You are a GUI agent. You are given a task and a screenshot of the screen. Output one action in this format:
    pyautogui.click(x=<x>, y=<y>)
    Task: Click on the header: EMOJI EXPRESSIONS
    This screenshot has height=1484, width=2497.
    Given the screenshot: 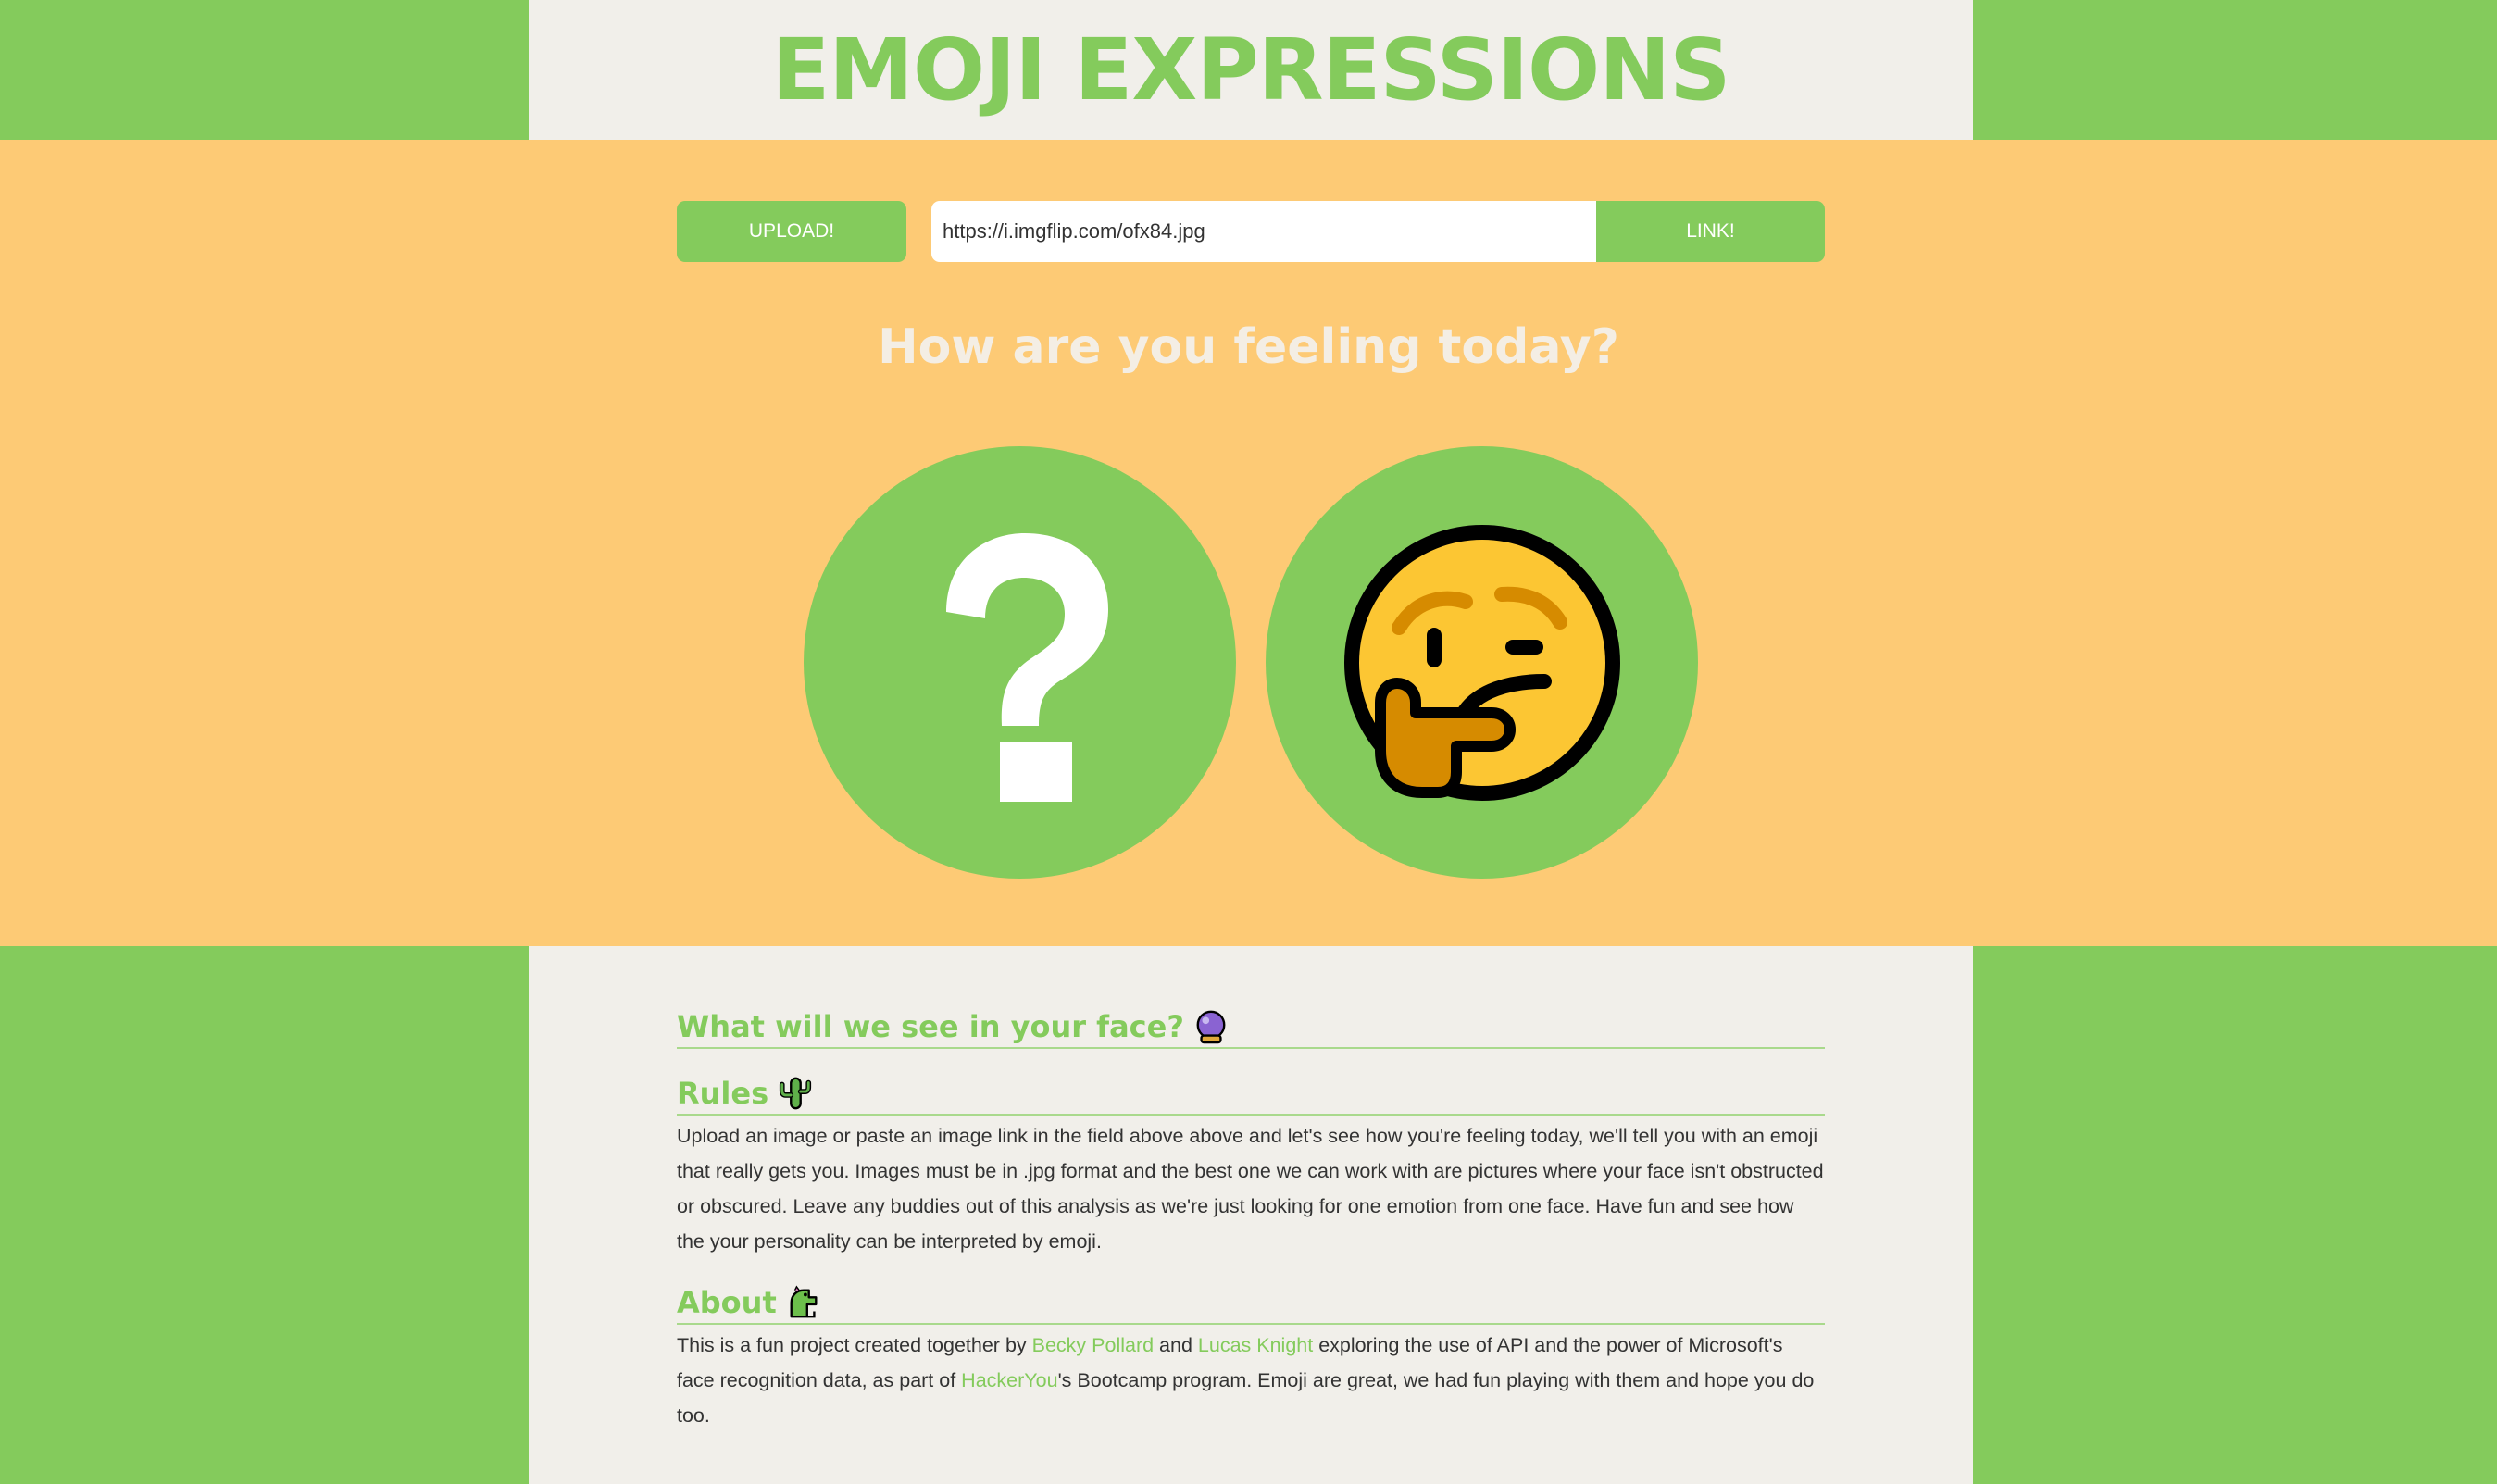 What is the action you would take?
    pyautogui.click(x=1251, y=70)
    